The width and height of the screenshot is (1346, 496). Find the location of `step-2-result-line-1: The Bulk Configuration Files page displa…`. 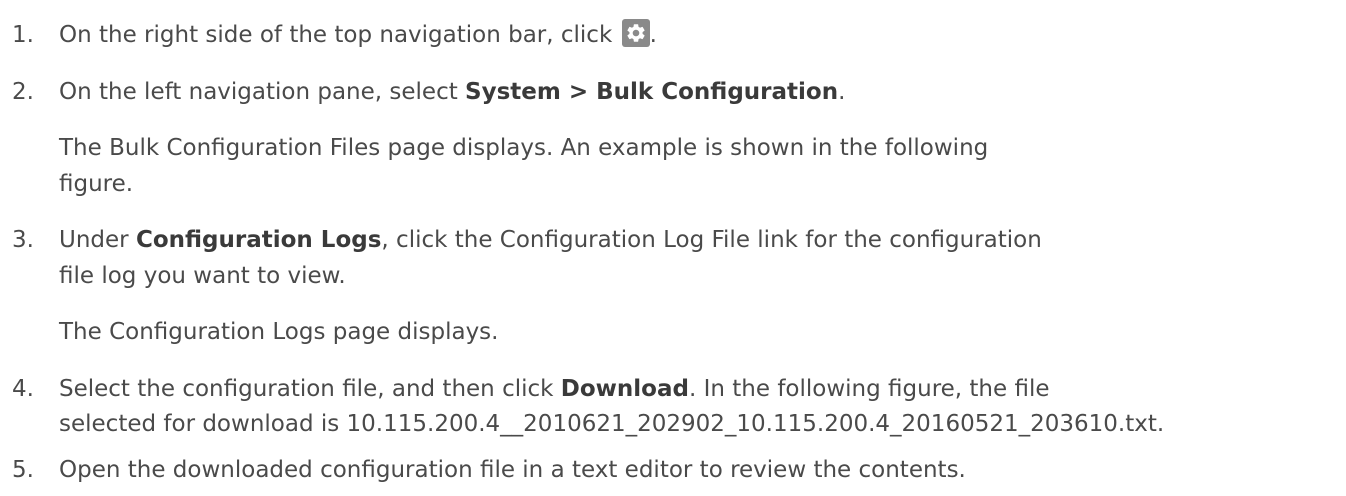

step-2-result-line-1: The Bulk Configuration Files page displa… is located at coordinates (524, 148).